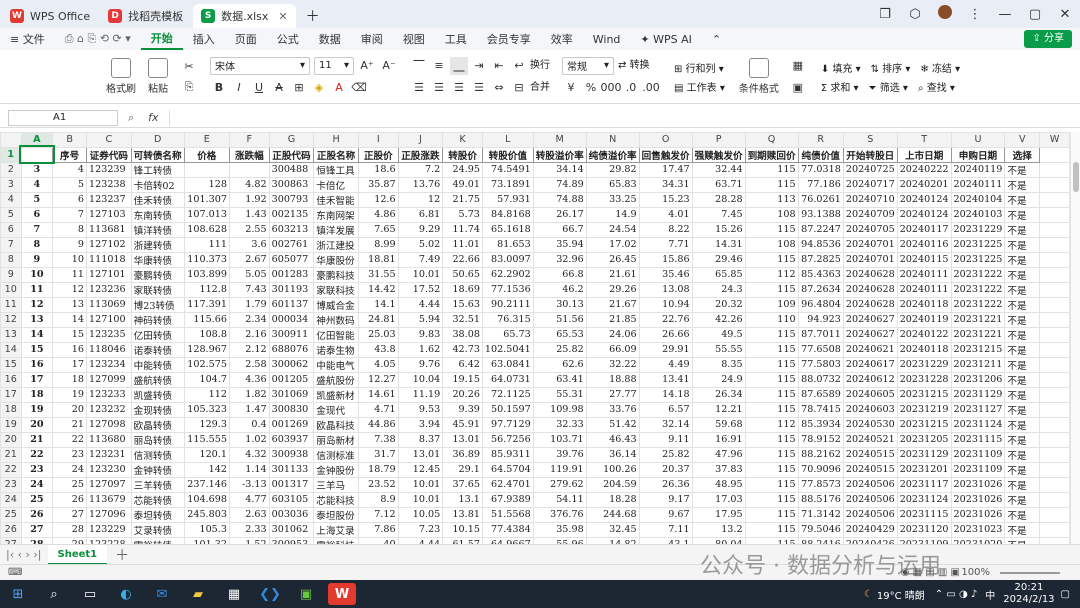 The image size is (1080, 608). I want to click on cell: 9.83, so click(420, 334).